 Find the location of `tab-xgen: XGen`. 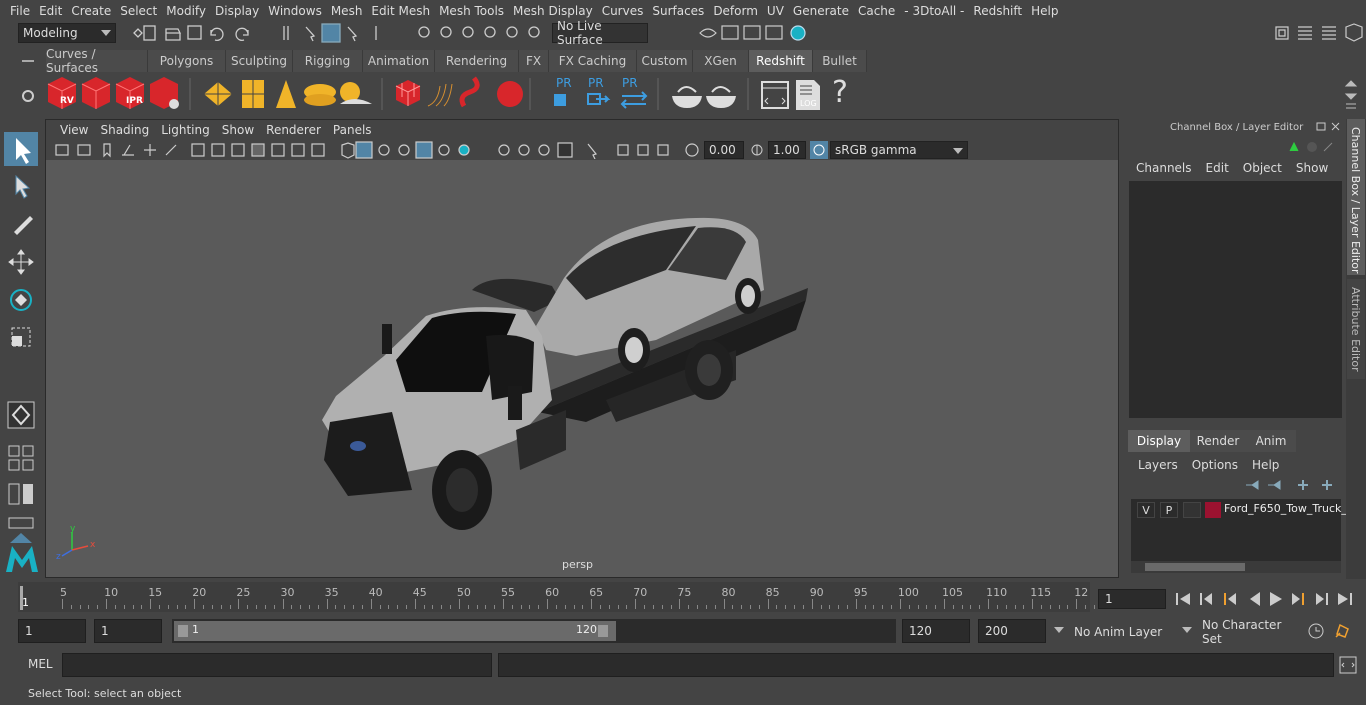

tab-xgen: XGen is located at coordinates (721, 61).